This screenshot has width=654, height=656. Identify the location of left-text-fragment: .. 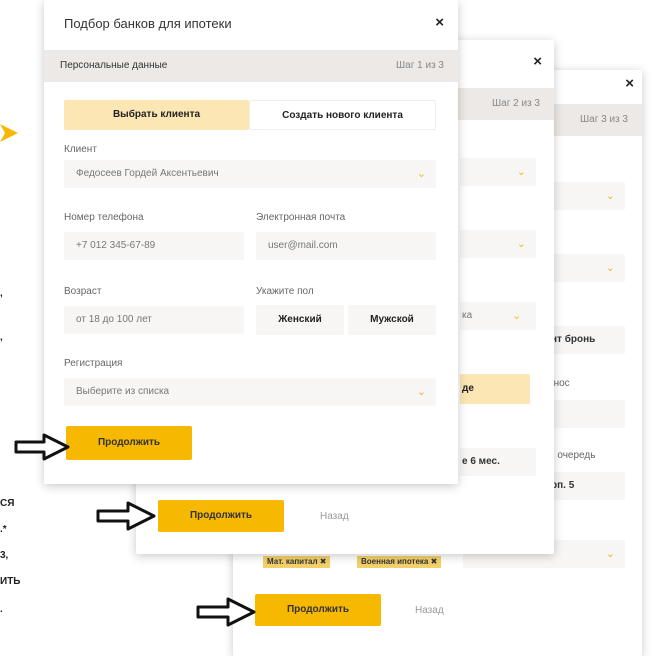
(1, 609).